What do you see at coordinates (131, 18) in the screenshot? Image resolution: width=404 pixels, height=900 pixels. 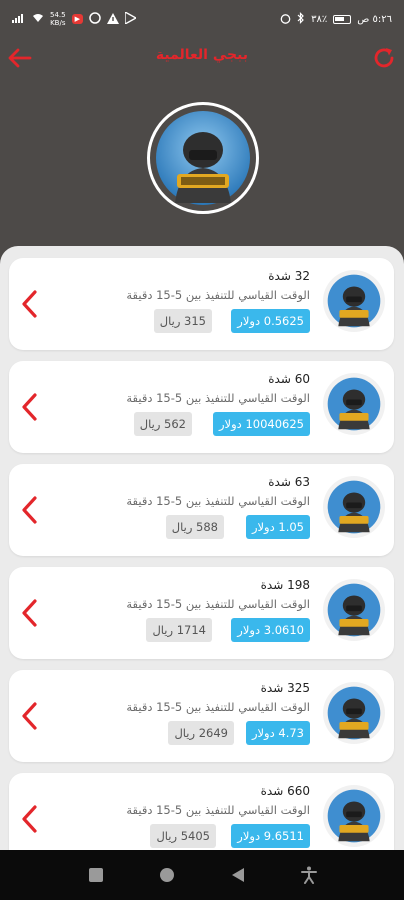 I see `play-store-icon` at bounding box center [131, 18].